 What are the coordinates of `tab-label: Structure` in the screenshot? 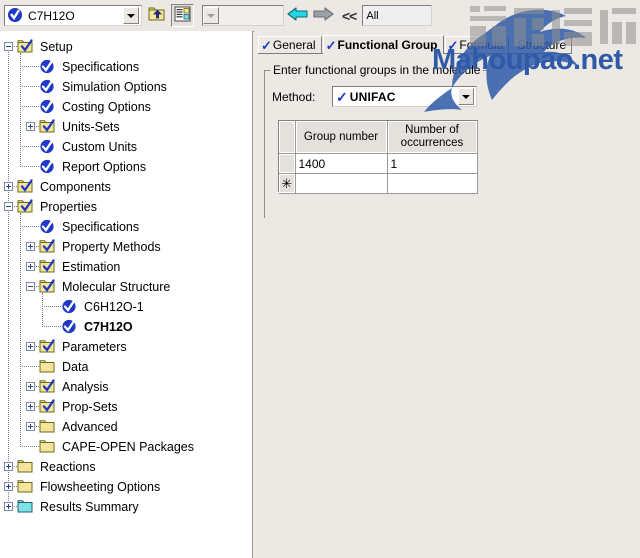 It's located at (542, 45).